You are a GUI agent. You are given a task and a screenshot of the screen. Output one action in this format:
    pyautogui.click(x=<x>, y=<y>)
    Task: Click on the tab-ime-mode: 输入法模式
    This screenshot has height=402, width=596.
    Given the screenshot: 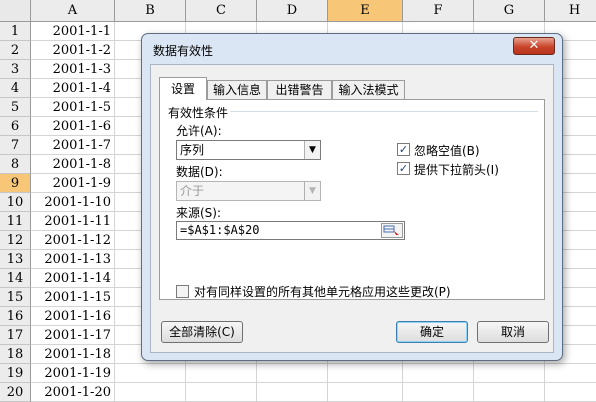 What is the action you would take?
    pyautogui.click(x=368, y=89)
    